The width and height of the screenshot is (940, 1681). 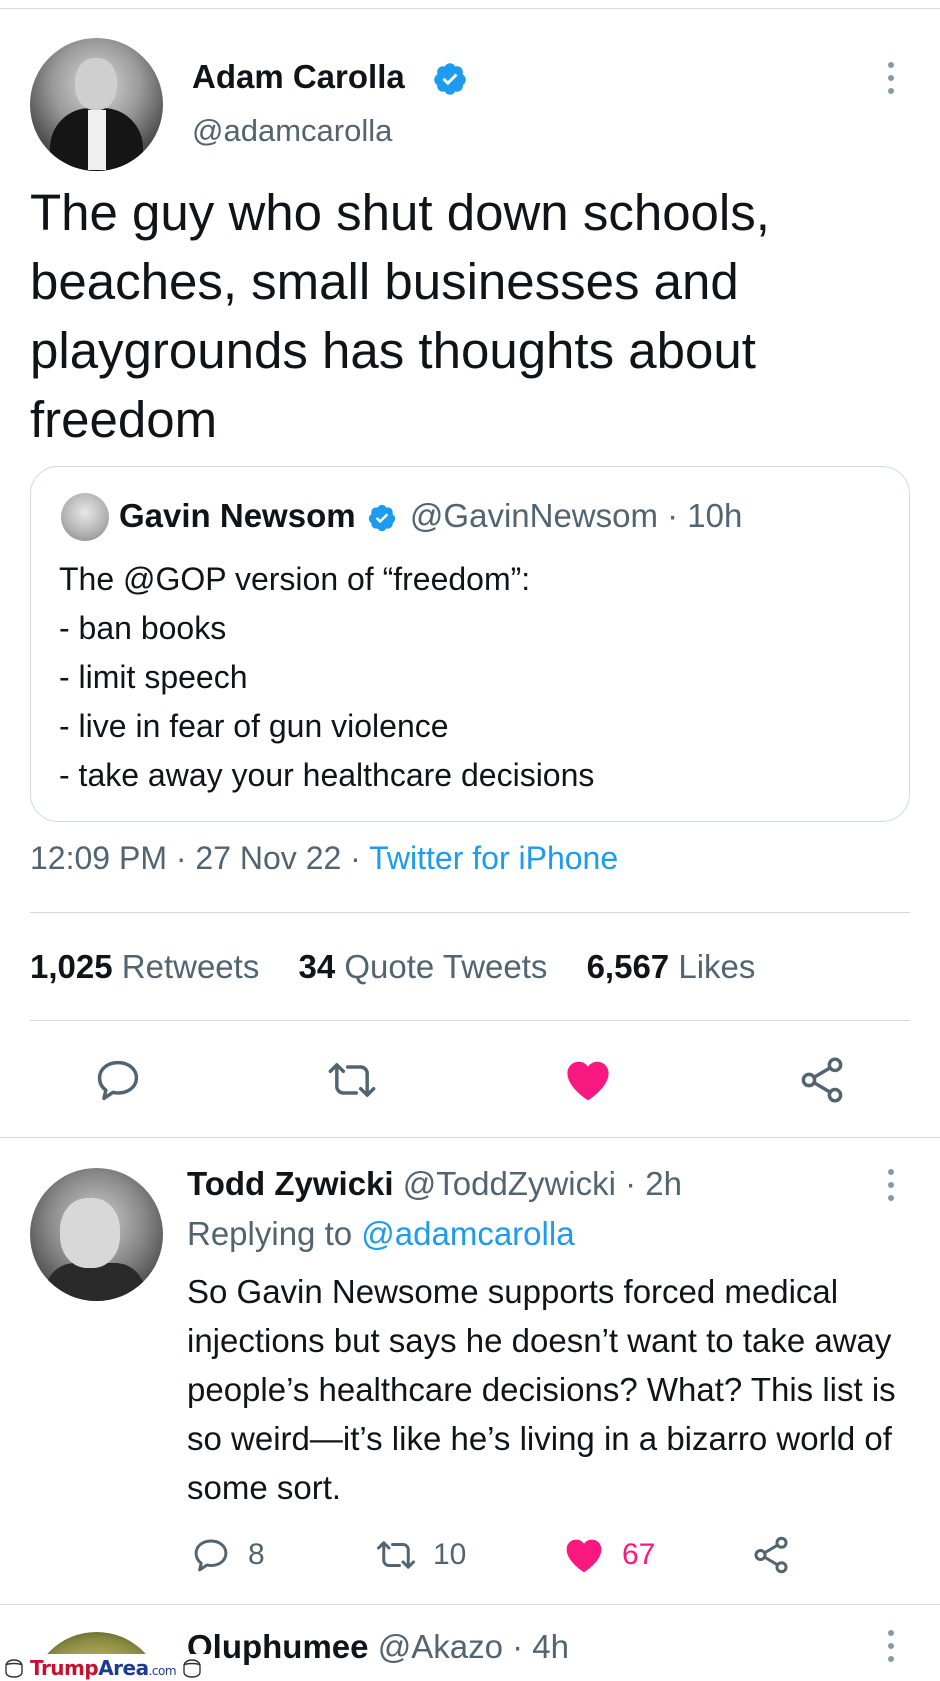 What do you see at coordinates (153, 677) in the screenshot?
I see `quoted-line: - limit speech` at bounding box center [153, 677].